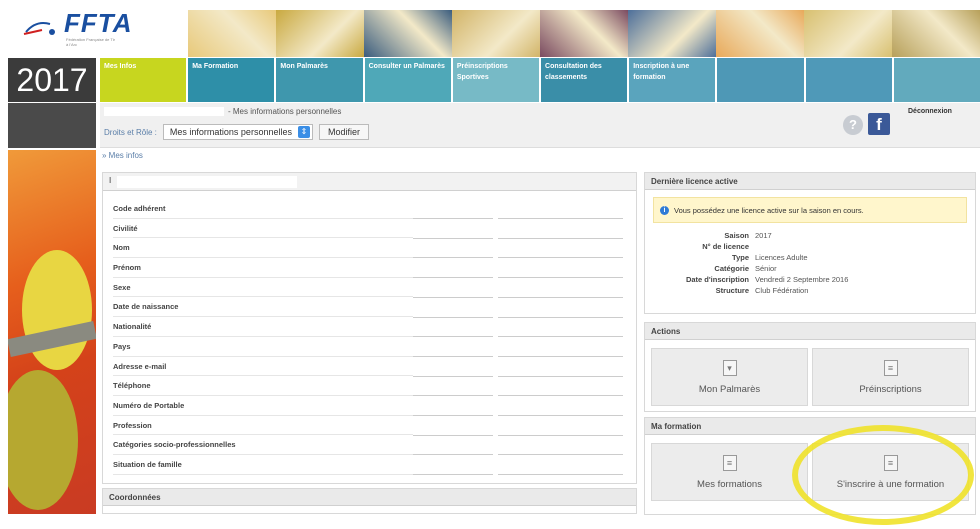 The image size is (980, 529). Describe the element at coordinates (810, 426) in the screenshot. I see `formation-title: Ma formation` at that location.